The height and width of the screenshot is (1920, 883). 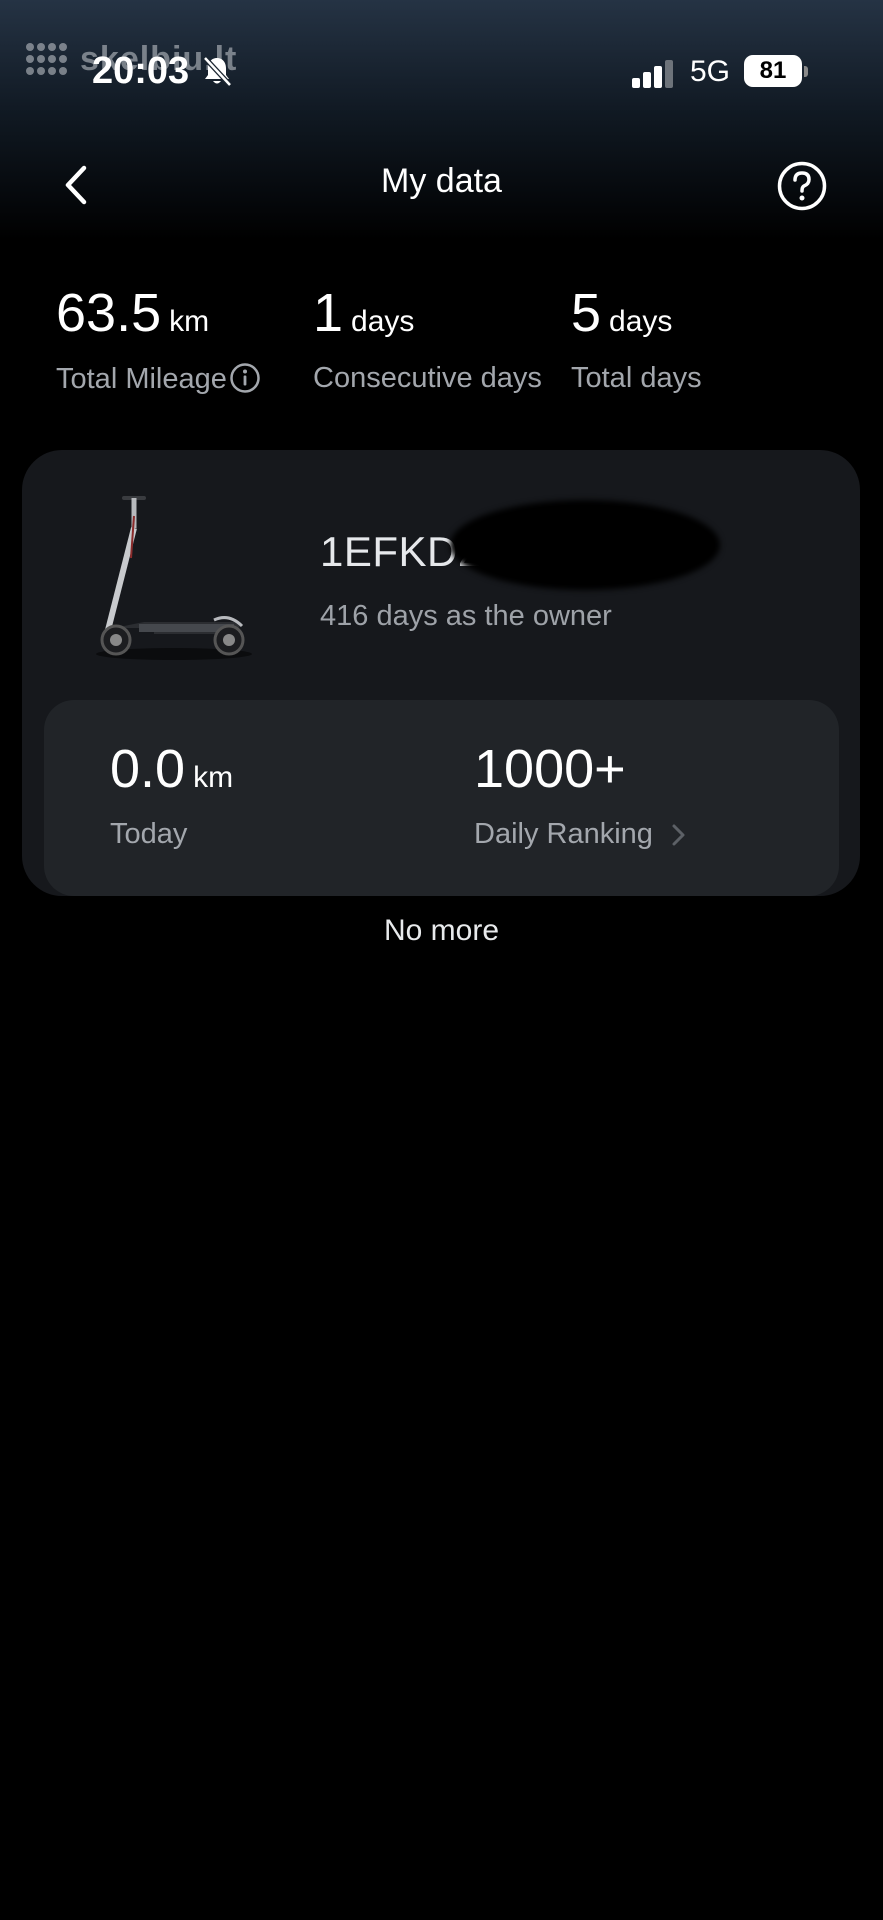 I want to click on battery-indicator: 81, so click(x=773, y=71).